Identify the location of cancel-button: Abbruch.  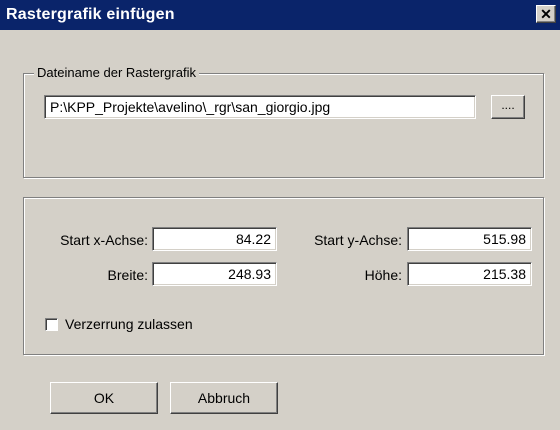
(224, 398).